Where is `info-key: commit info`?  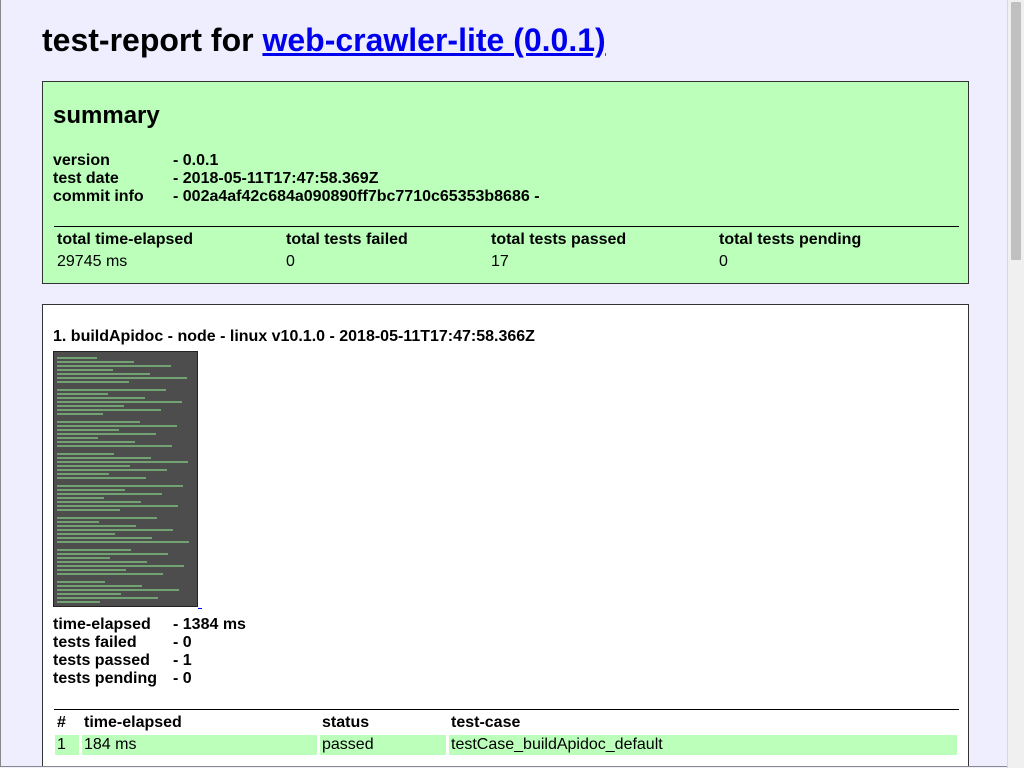
info-key: commit info is located at coordinates (98, 196).